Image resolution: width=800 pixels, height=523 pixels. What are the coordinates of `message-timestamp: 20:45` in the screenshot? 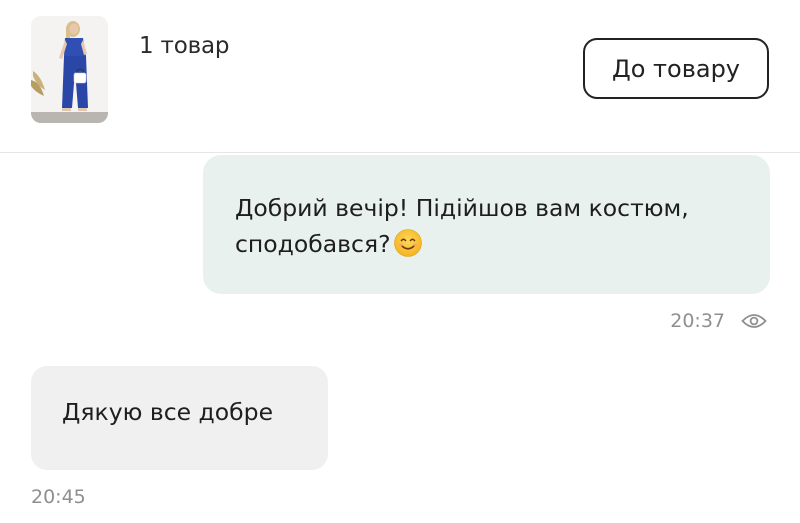 It's located at (58, 497).